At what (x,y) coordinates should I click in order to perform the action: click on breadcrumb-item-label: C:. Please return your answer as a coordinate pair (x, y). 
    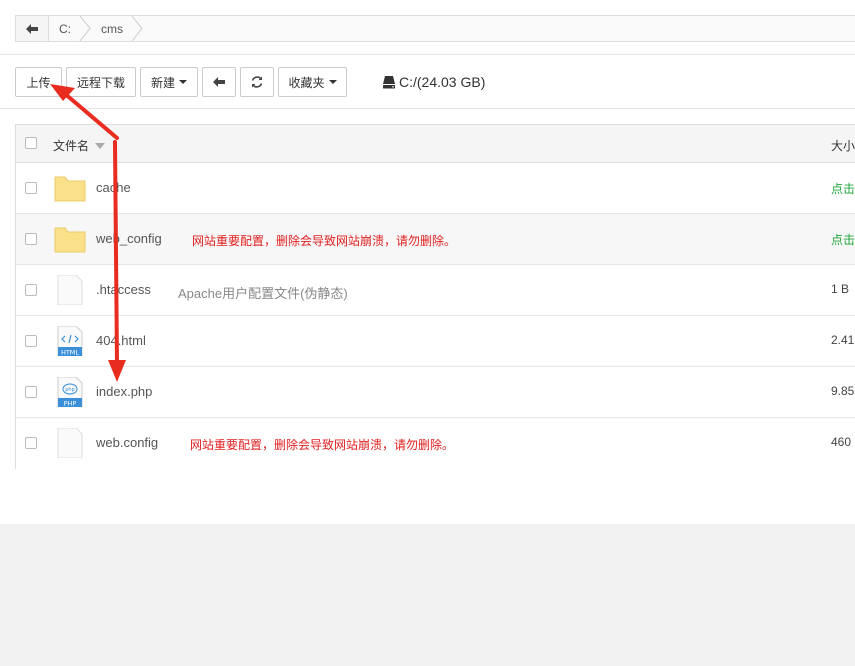
    Looking at the image, I should click on (65, 28).